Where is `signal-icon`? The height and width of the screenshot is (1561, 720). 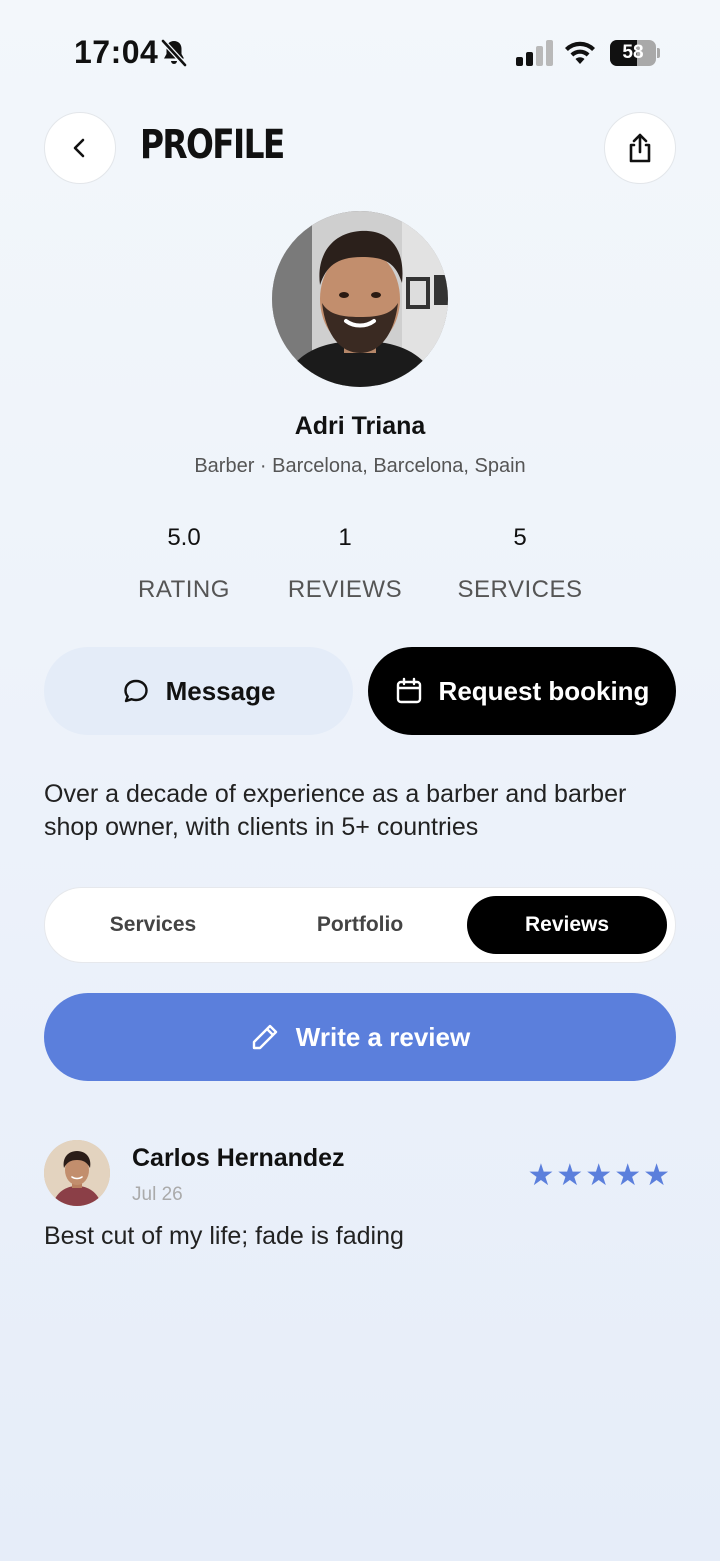 signal-icon is located at coordinates (534, 53).